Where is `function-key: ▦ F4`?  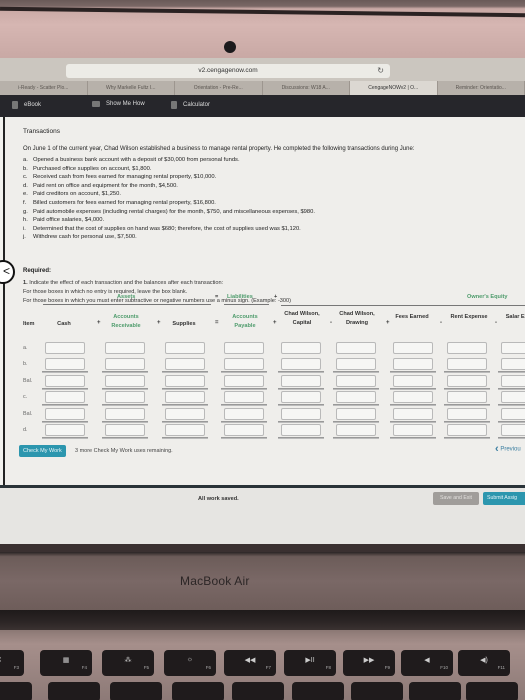 function-key: ▦ F4 is located at coordinates (66, 663).